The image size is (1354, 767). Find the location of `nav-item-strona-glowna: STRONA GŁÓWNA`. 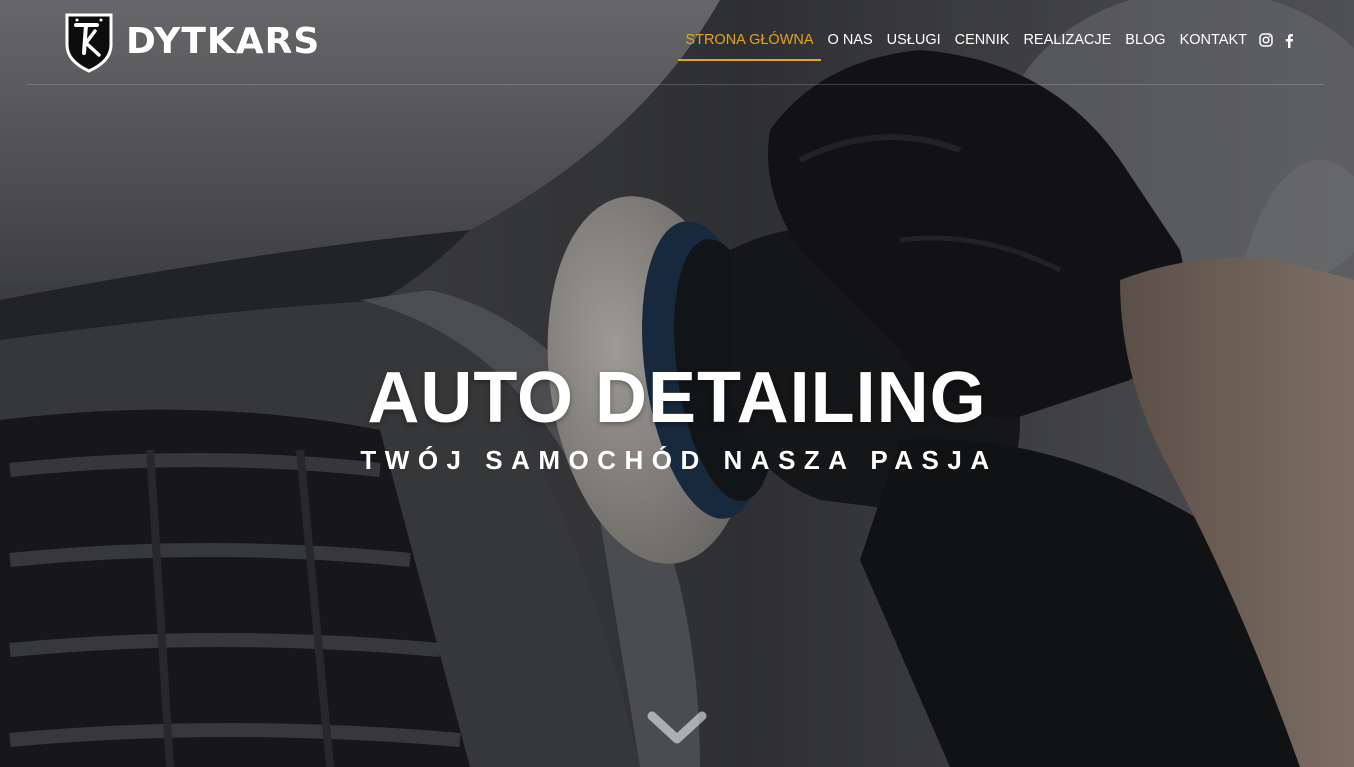

nav-item-strona-glowna: STRONA GŁÓWNA is located at coordinates (749, 40).